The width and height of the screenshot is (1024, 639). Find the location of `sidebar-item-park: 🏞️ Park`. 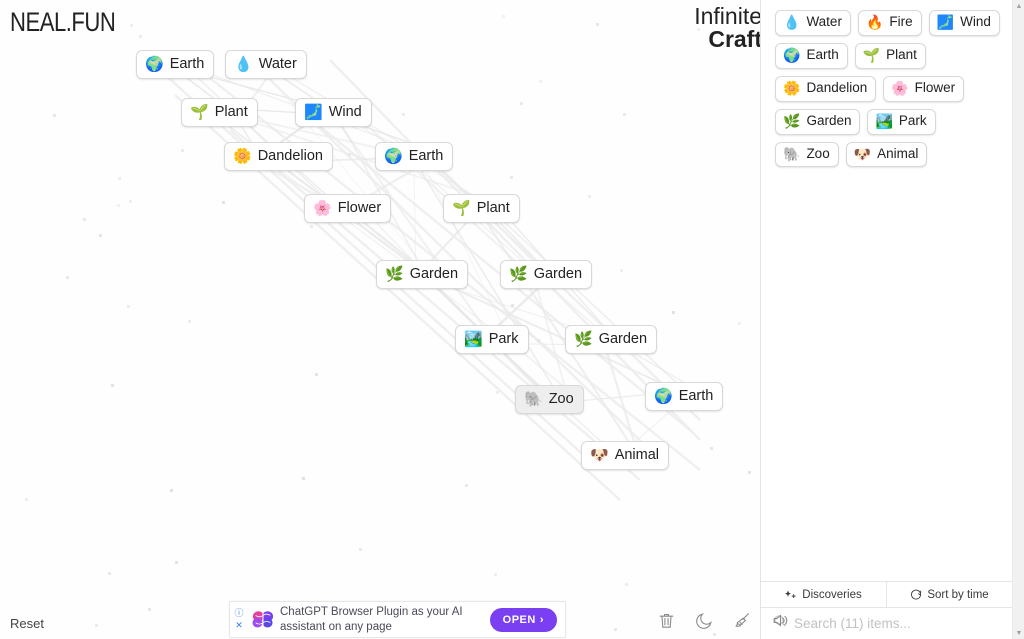

sidebar-item-park: 🏞️ Park is located at coordinates (901, 121).